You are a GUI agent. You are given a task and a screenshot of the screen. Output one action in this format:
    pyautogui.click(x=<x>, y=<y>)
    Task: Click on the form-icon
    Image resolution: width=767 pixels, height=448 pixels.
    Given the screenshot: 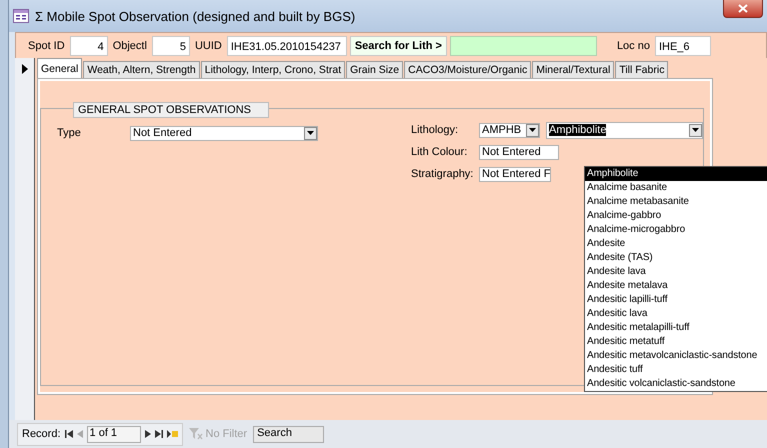 What is the action you would take?
    pyautogui.click(x=21, y=16)
    